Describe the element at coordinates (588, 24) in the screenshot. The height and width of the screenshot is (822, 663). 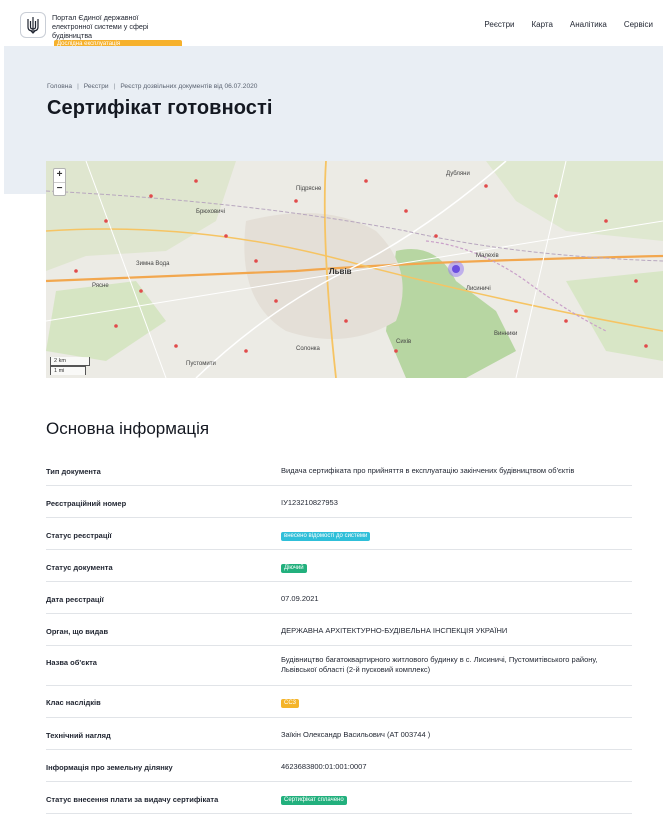
I see `nav-analytics: Аналітика` at that location.